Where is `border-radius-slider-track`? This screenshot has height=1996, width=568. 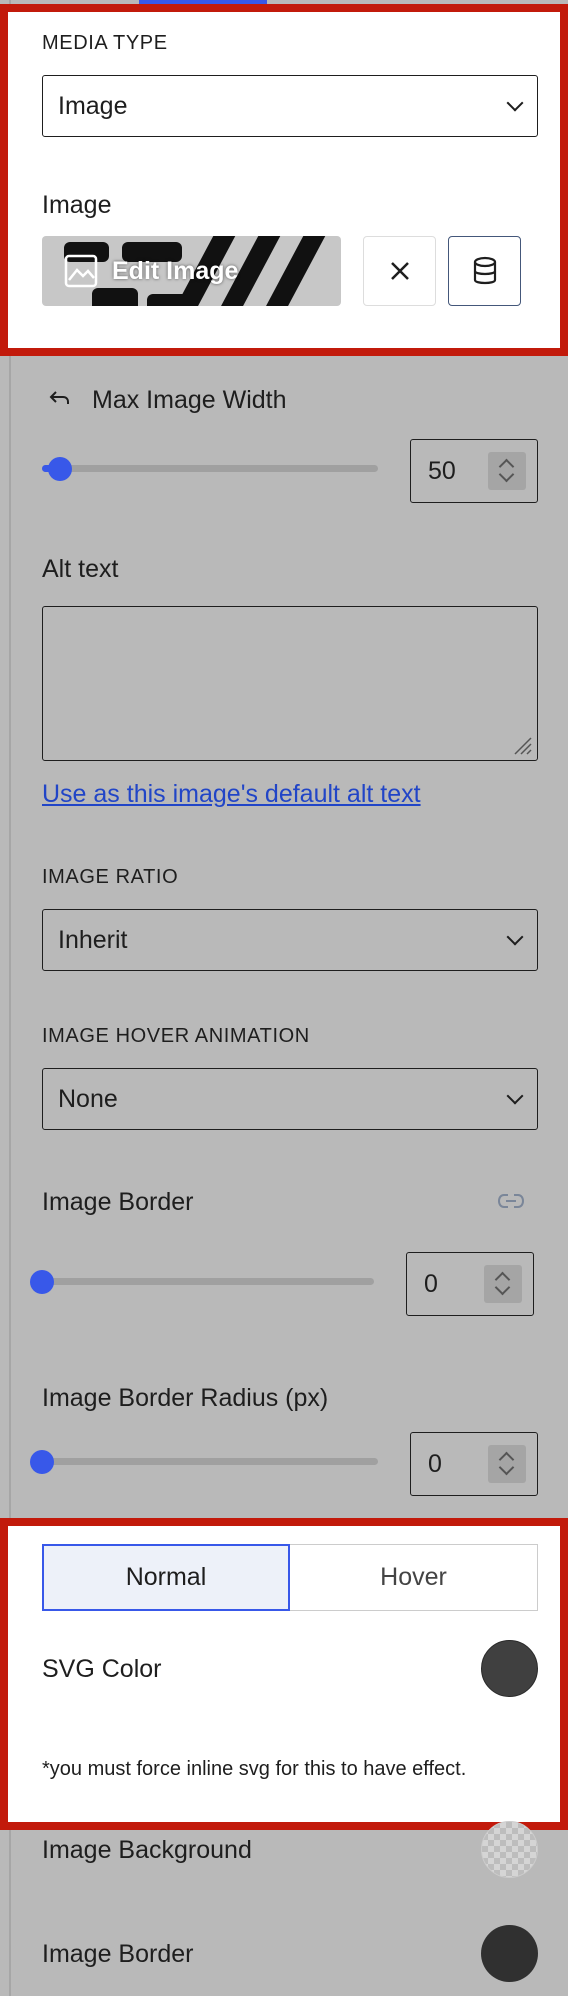
border-radius-slider-track is located at coordinates (210, 1461).